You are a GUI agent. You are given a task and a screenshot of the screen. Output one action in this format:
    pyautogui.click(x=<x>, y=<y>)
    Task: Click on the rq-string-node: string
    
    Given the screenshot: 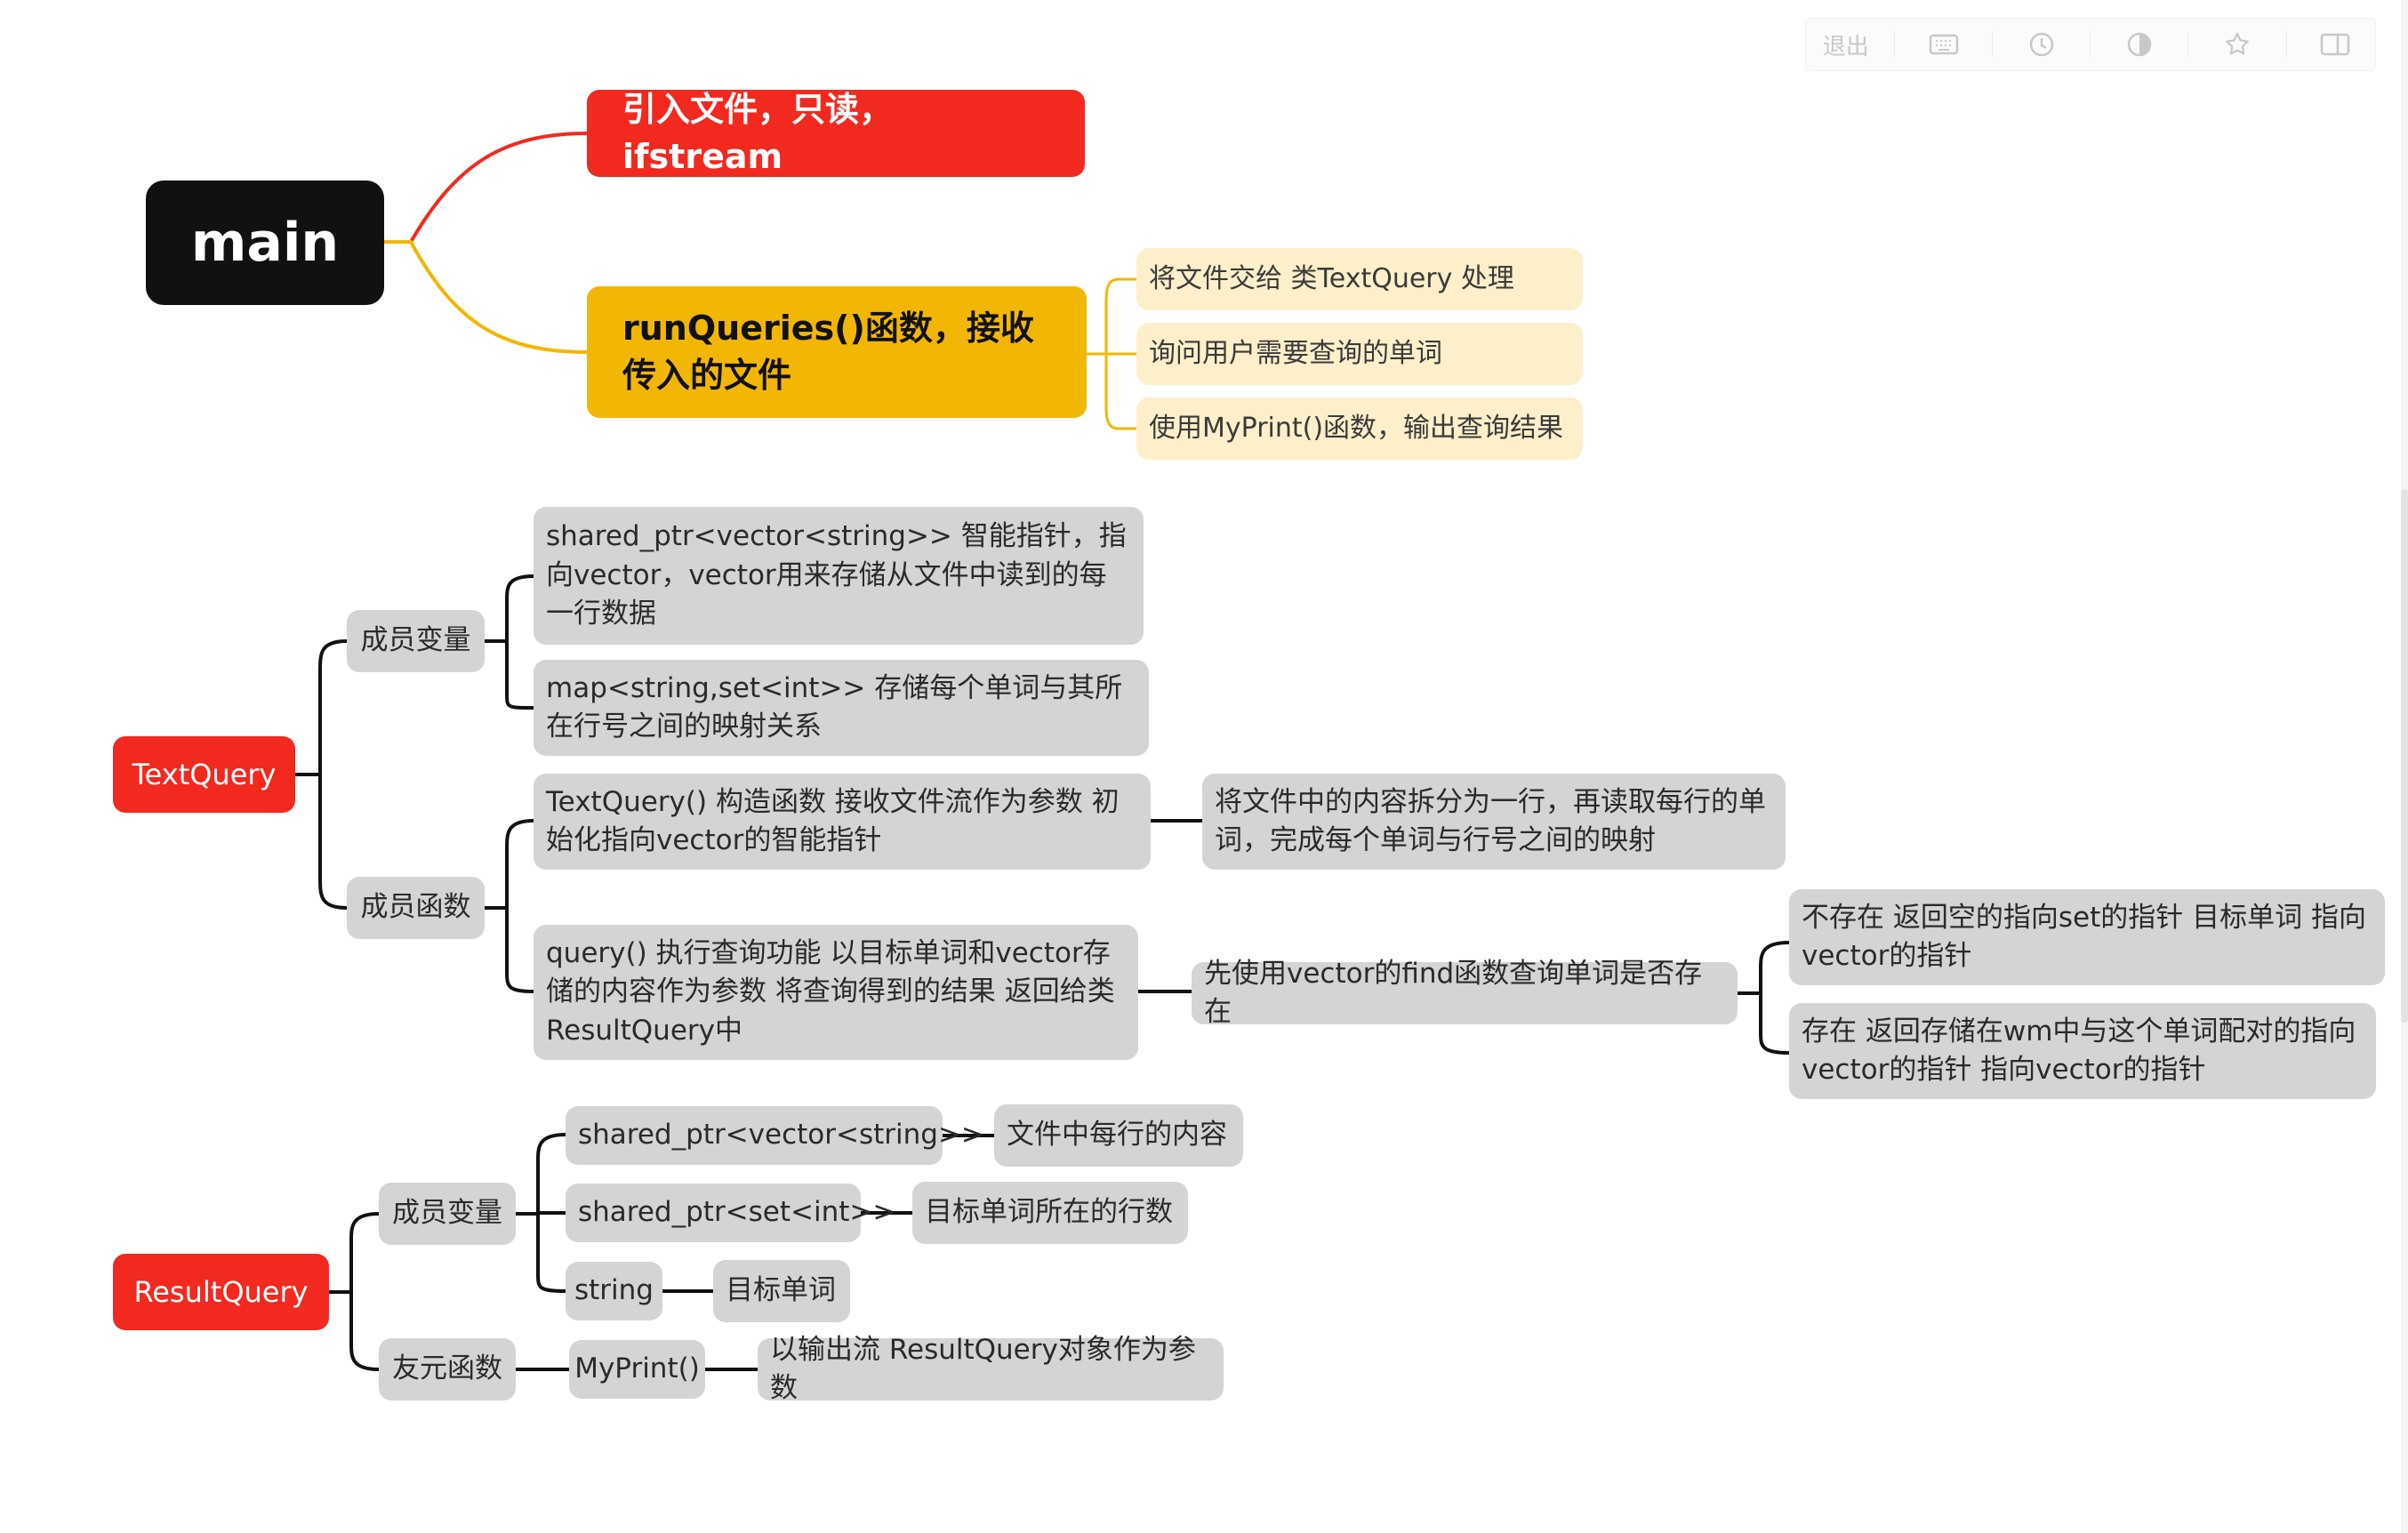 What is the action you would take?
    pyautogui.click(x=614, y=1291)
    